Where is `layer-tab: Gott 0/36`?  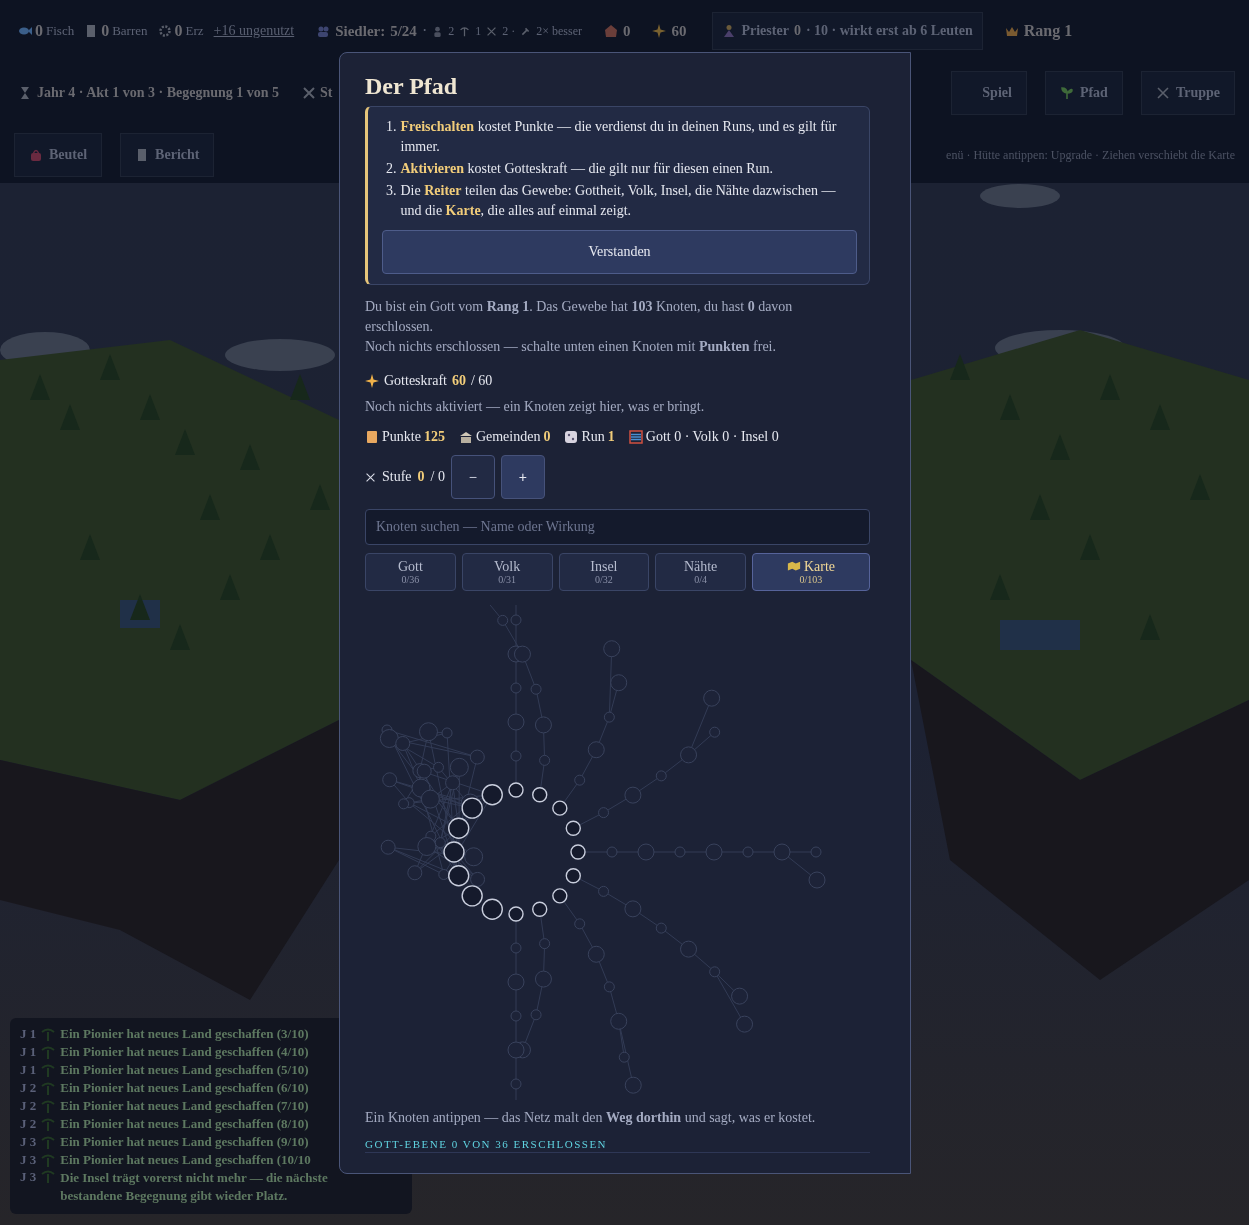 layer-tab: Gott 0/36 is located at coordinates (410, 572).